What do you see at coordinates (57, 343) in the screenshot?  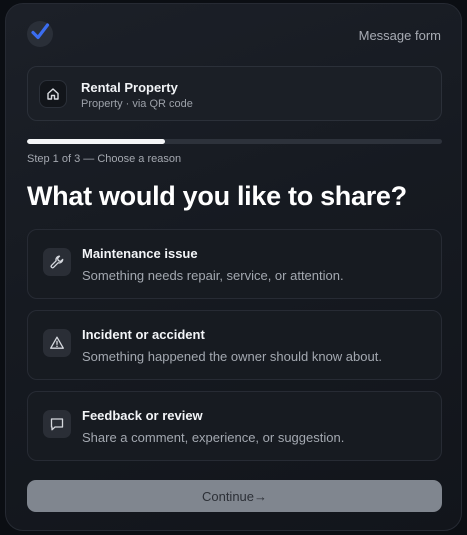 I see `warning-triangle-icon` at bounding box center [57, 343].